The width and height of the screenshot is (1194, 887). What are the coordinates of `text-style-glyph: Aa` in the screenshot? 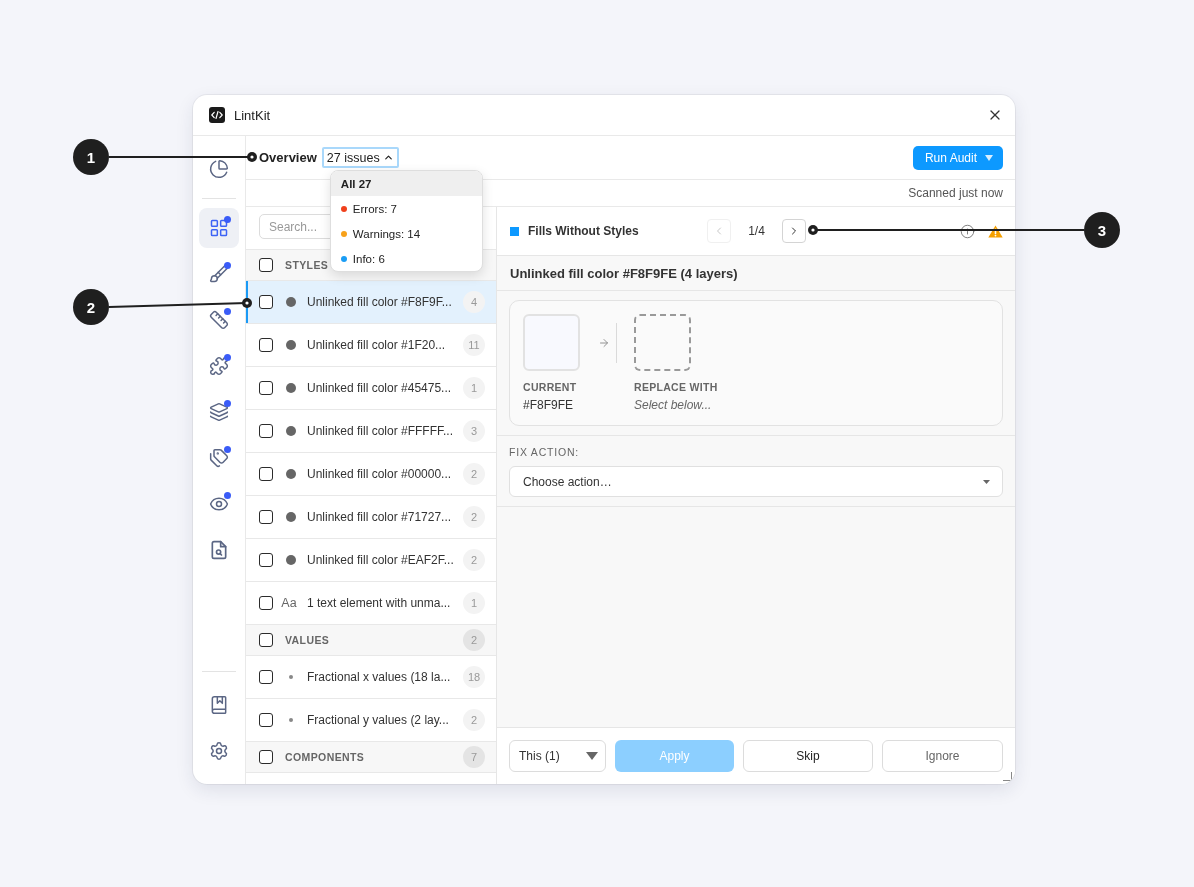 It's located at (289, 603).